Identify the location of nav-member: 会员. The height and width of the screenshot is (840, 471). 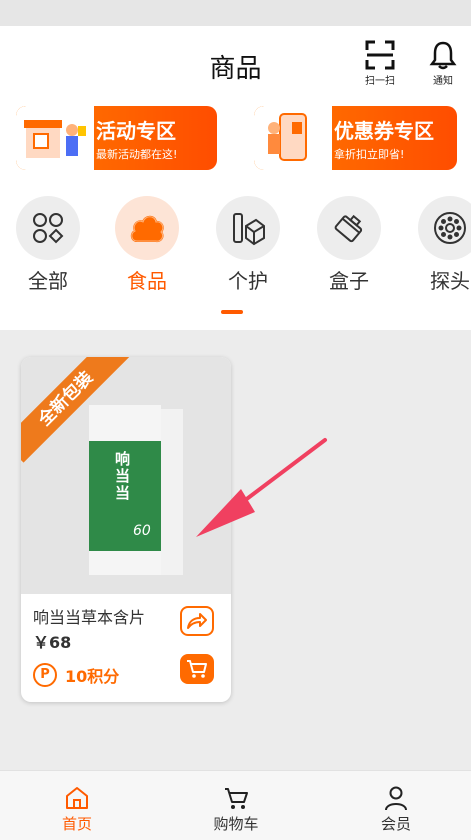
(396, 809).